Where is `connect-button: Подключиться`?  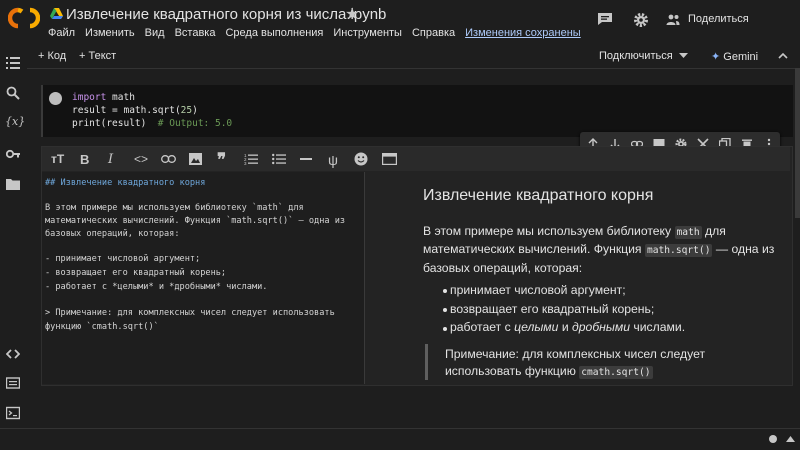 connect-button: Подключиться is located at coordinates (636, 56).